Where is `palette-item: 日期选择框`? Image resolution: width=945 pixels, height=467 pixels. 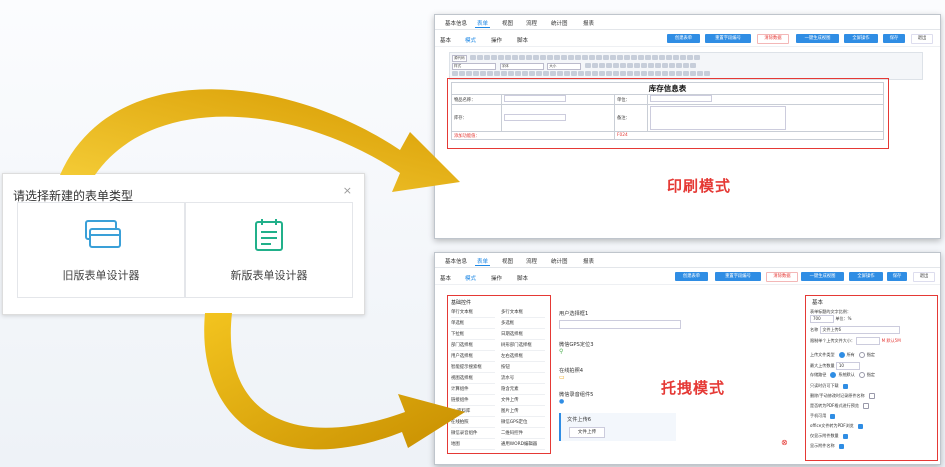
palette-item: 日期选择框 is located at coordinates (523, 335).